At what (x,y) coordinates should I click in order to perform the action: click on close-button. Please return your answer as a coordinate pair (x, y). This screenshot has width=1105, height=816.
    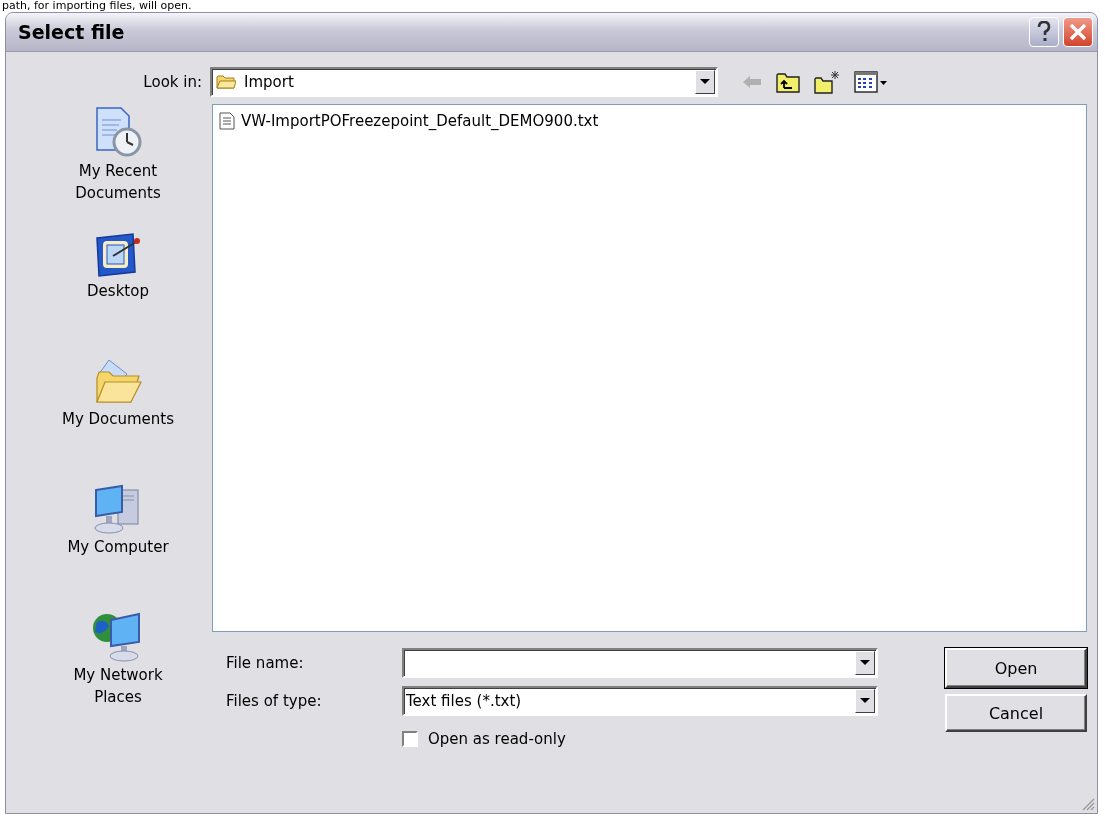
    Looking at the image, I should click on (1078, 32).